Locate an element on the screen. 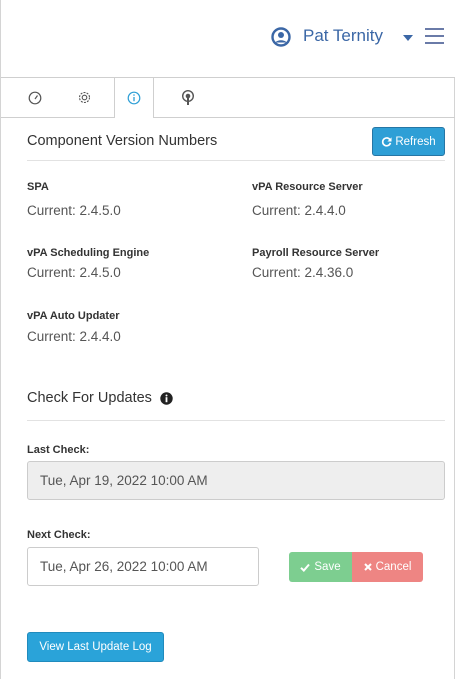 This screenshot has height=679, width=455. info-icon is located at coordinates (134, 98).